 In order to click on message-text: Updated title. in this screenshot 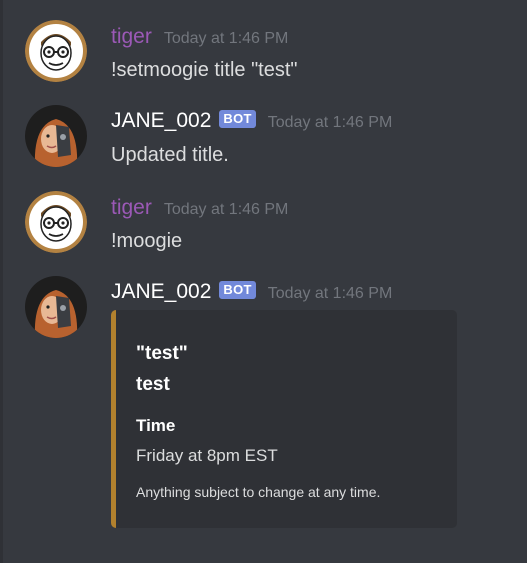, I will do `click(170, 155)`.